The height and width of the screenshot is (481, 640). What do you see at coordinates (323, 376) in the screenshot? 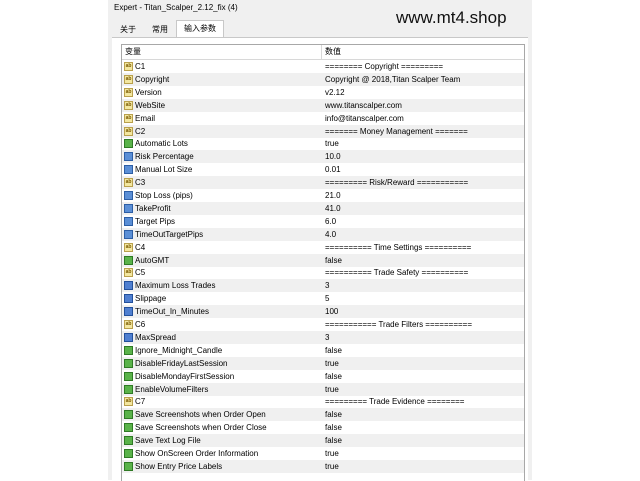
I see `table-row: DisableMondayFirstSession false` at bounding box center [323, 376].